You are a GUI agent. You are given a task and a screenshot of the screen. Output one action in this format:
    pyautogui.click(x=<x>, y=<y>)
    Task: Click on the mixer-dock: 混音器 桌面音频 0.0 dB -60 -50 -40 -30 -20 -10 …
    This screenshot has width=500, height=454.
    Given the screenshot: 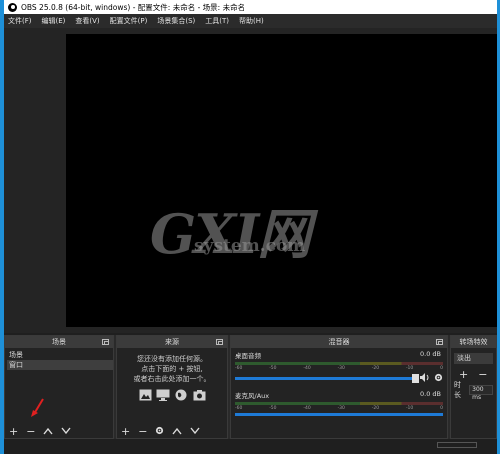 What is the action you would take?
    pyautogui.click(x=339, y=387)
    